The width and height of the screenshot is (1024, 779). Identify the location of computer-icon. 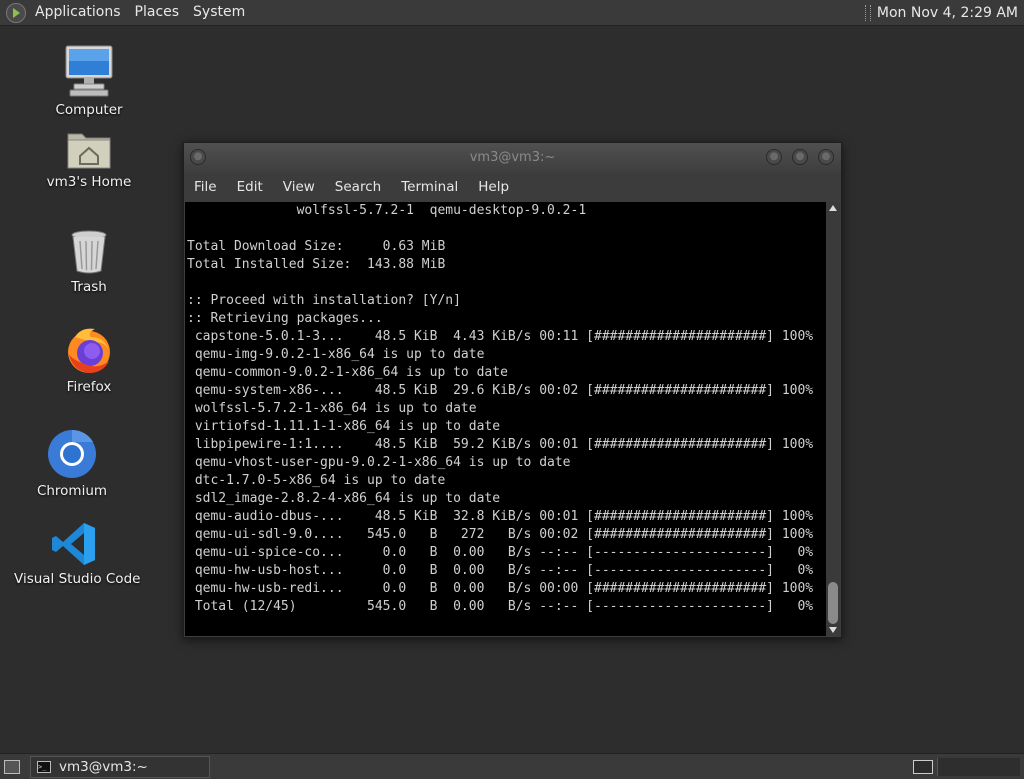
(89, 71).